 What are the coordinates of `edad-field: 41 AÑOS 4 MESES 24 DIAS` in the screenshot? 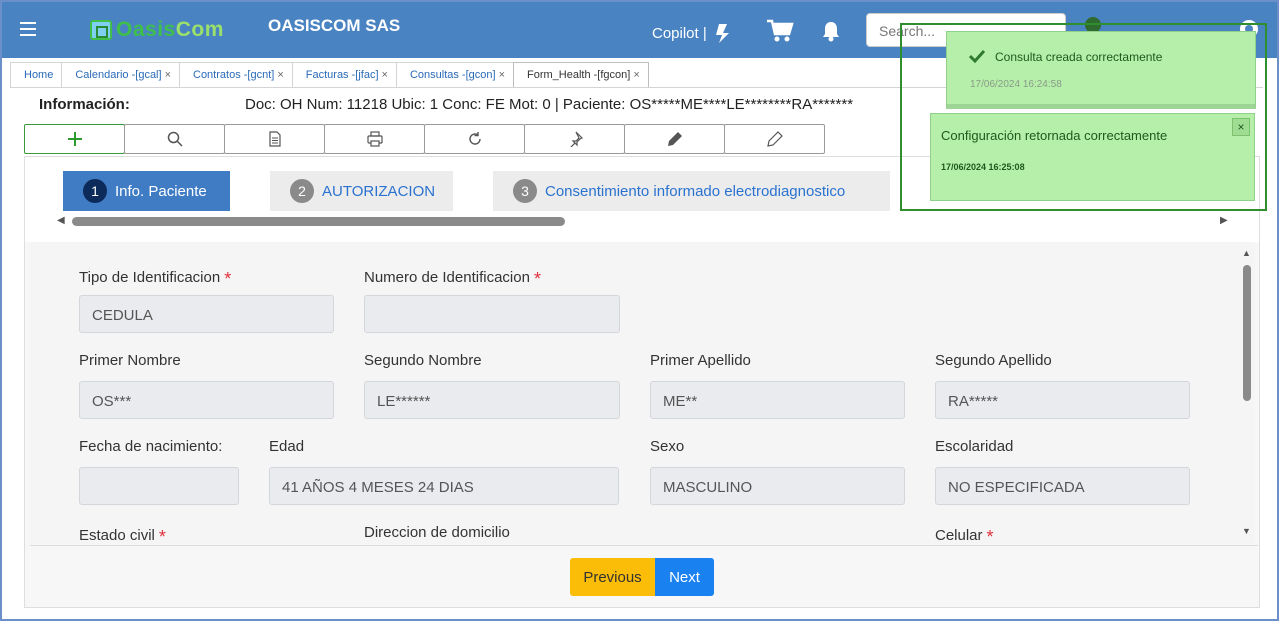 It's located at (444, 486).